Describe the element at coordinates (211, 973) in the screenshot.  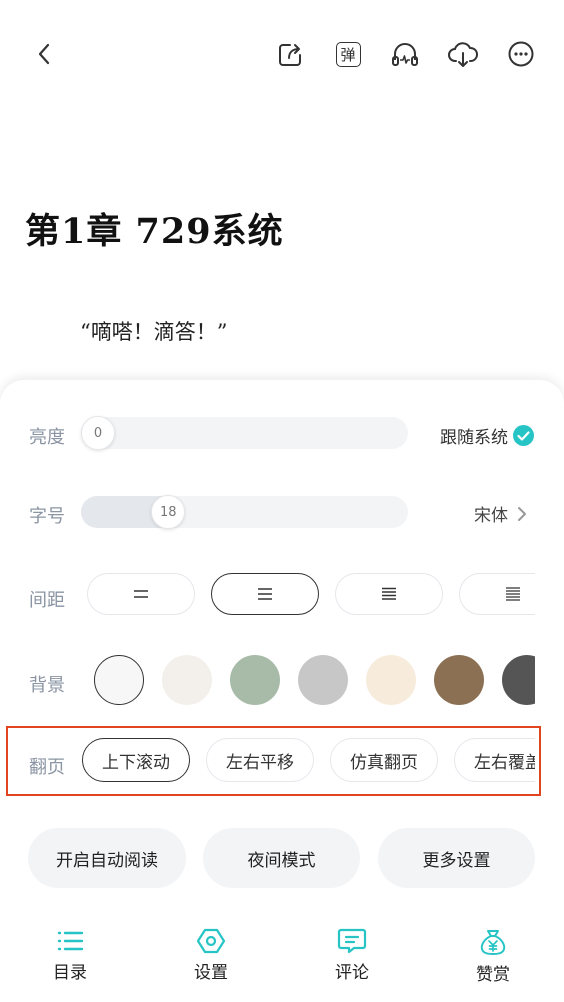
I see `nav-settings-label: 设置` at that location.